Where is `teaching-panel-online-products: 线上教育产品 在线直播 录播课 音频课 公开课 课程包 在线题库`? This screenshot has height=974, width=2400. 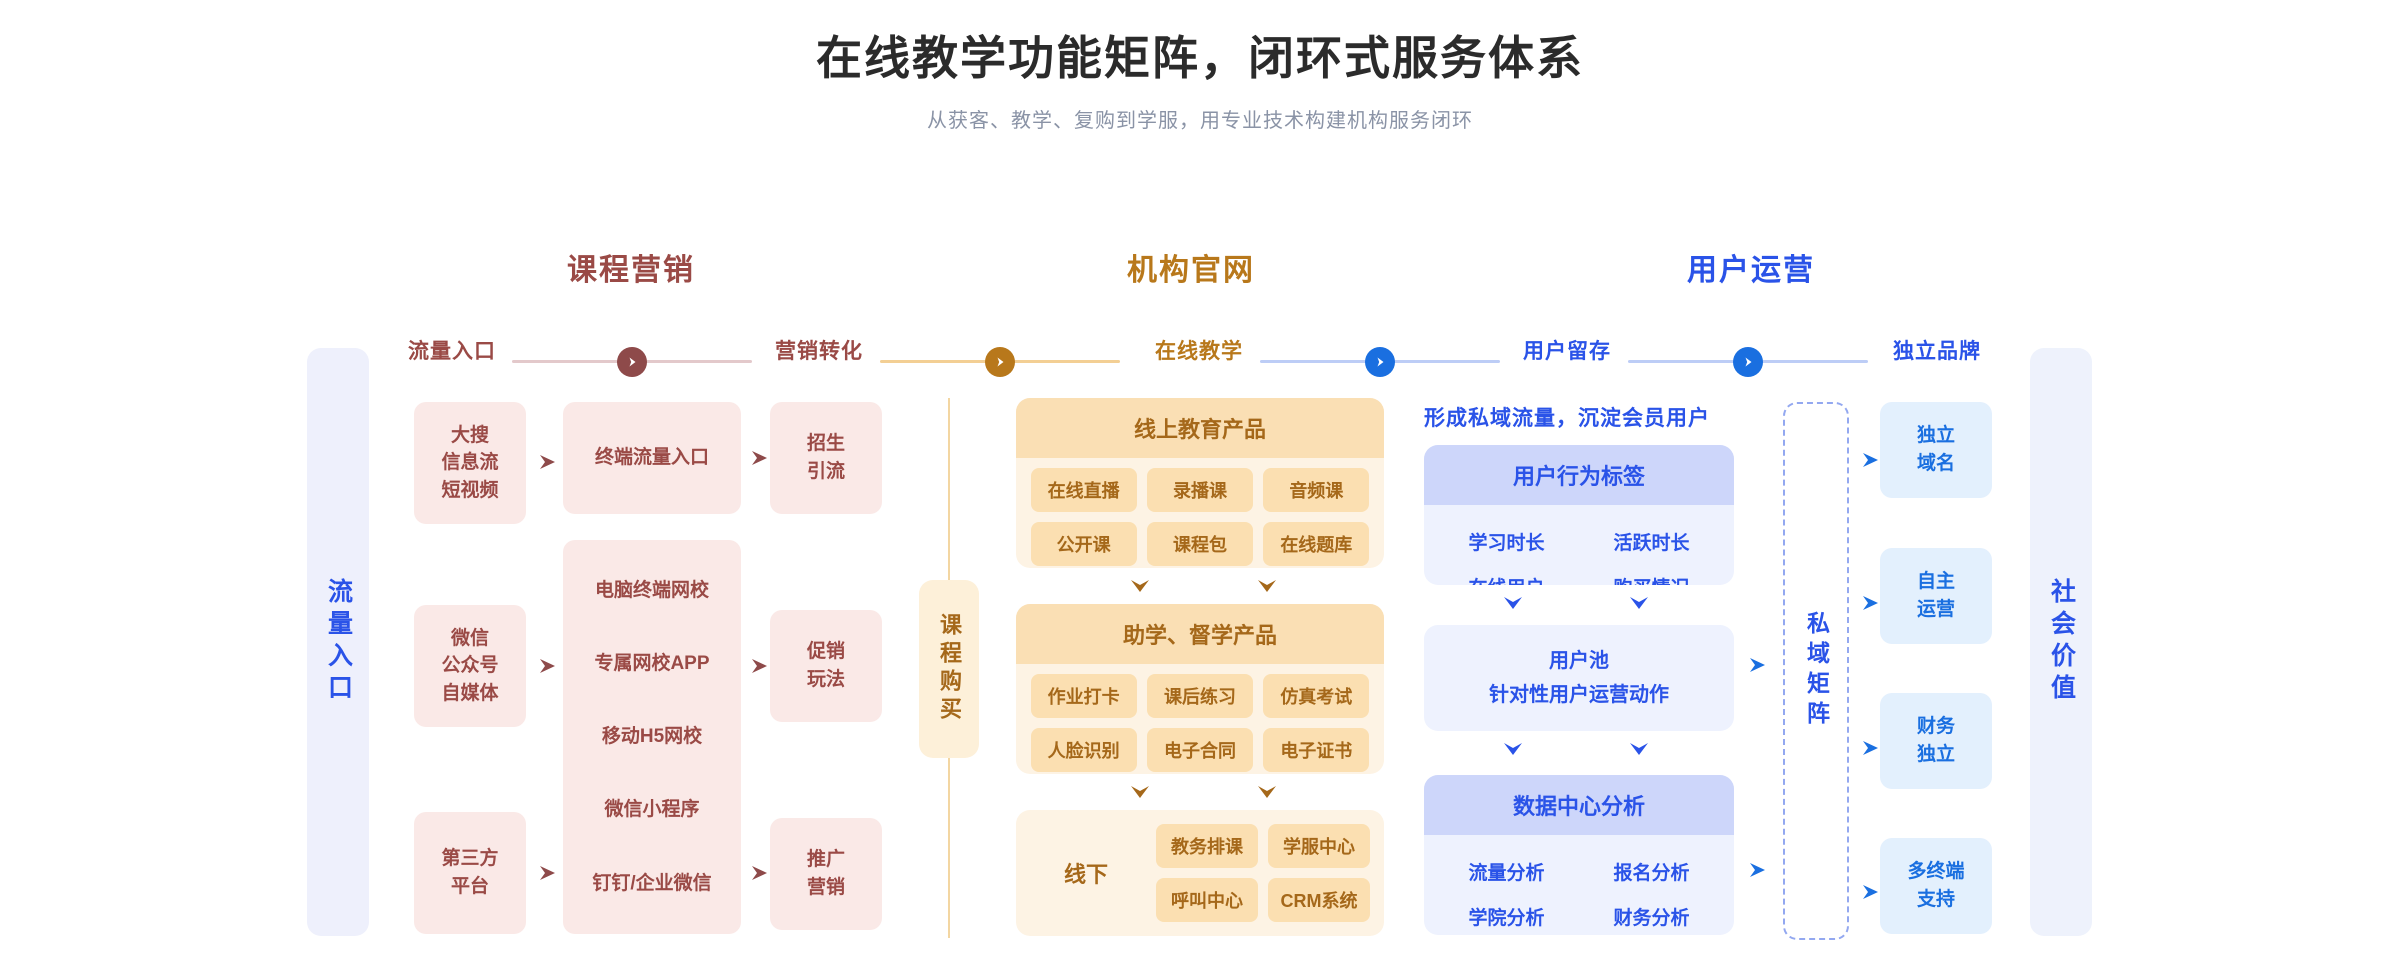 teaching-panel-online-products: 线上教育产品 在线直播 录播课 音频课 公开课 课程包 在线题库 is located at coordinates (1200, 483).